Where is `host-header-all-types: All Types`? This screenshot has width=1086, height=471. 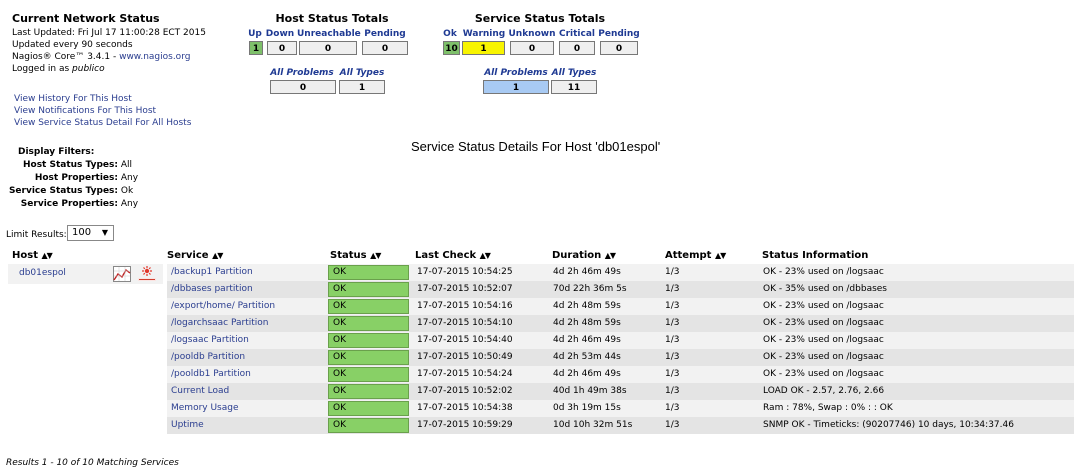
host-header-all-types: All Types is located at coordinates (362, 73).